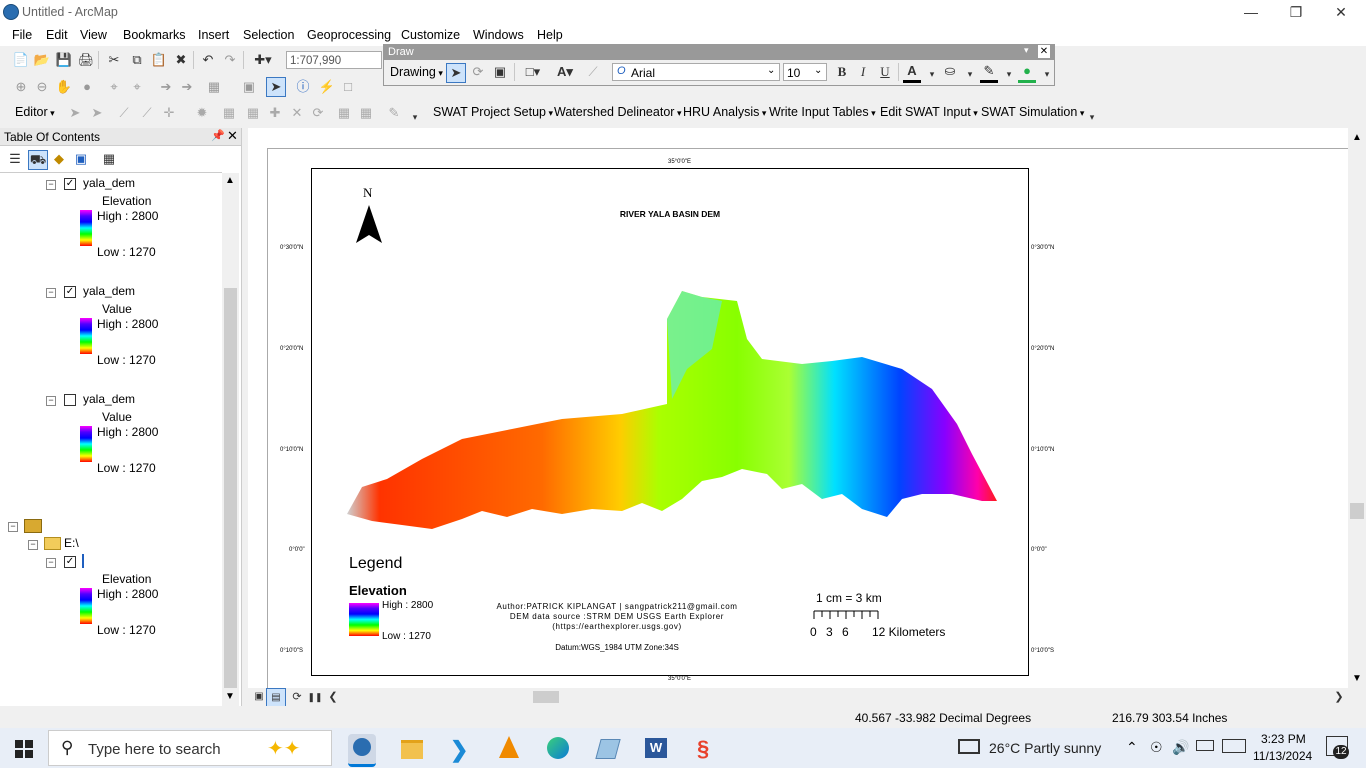 The image size is (1366, 768). What do you see at coordinates (51, 293) in the screenshot?
I see `collapse-layer-2-icon: −` at bounding box center [51, 293].